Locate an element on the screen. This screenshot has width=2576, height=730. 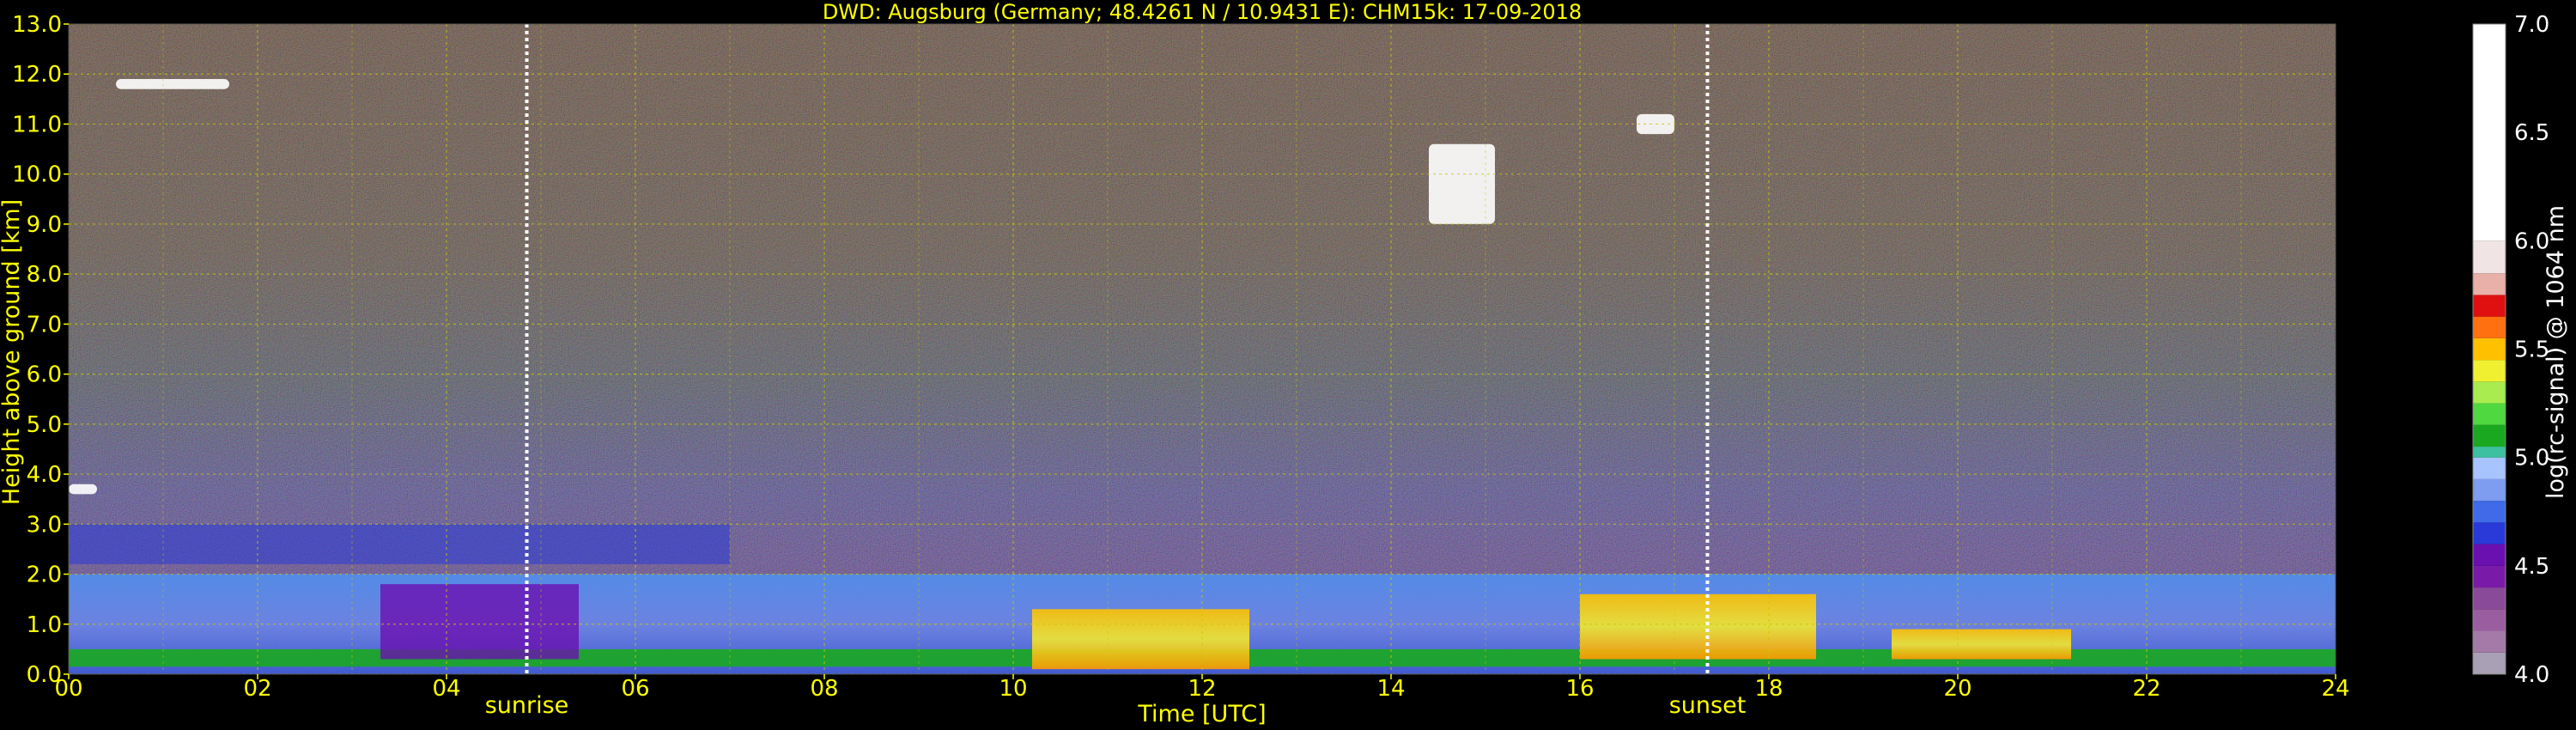
feature-evening-yellow is located at coordinates (1982, 644).